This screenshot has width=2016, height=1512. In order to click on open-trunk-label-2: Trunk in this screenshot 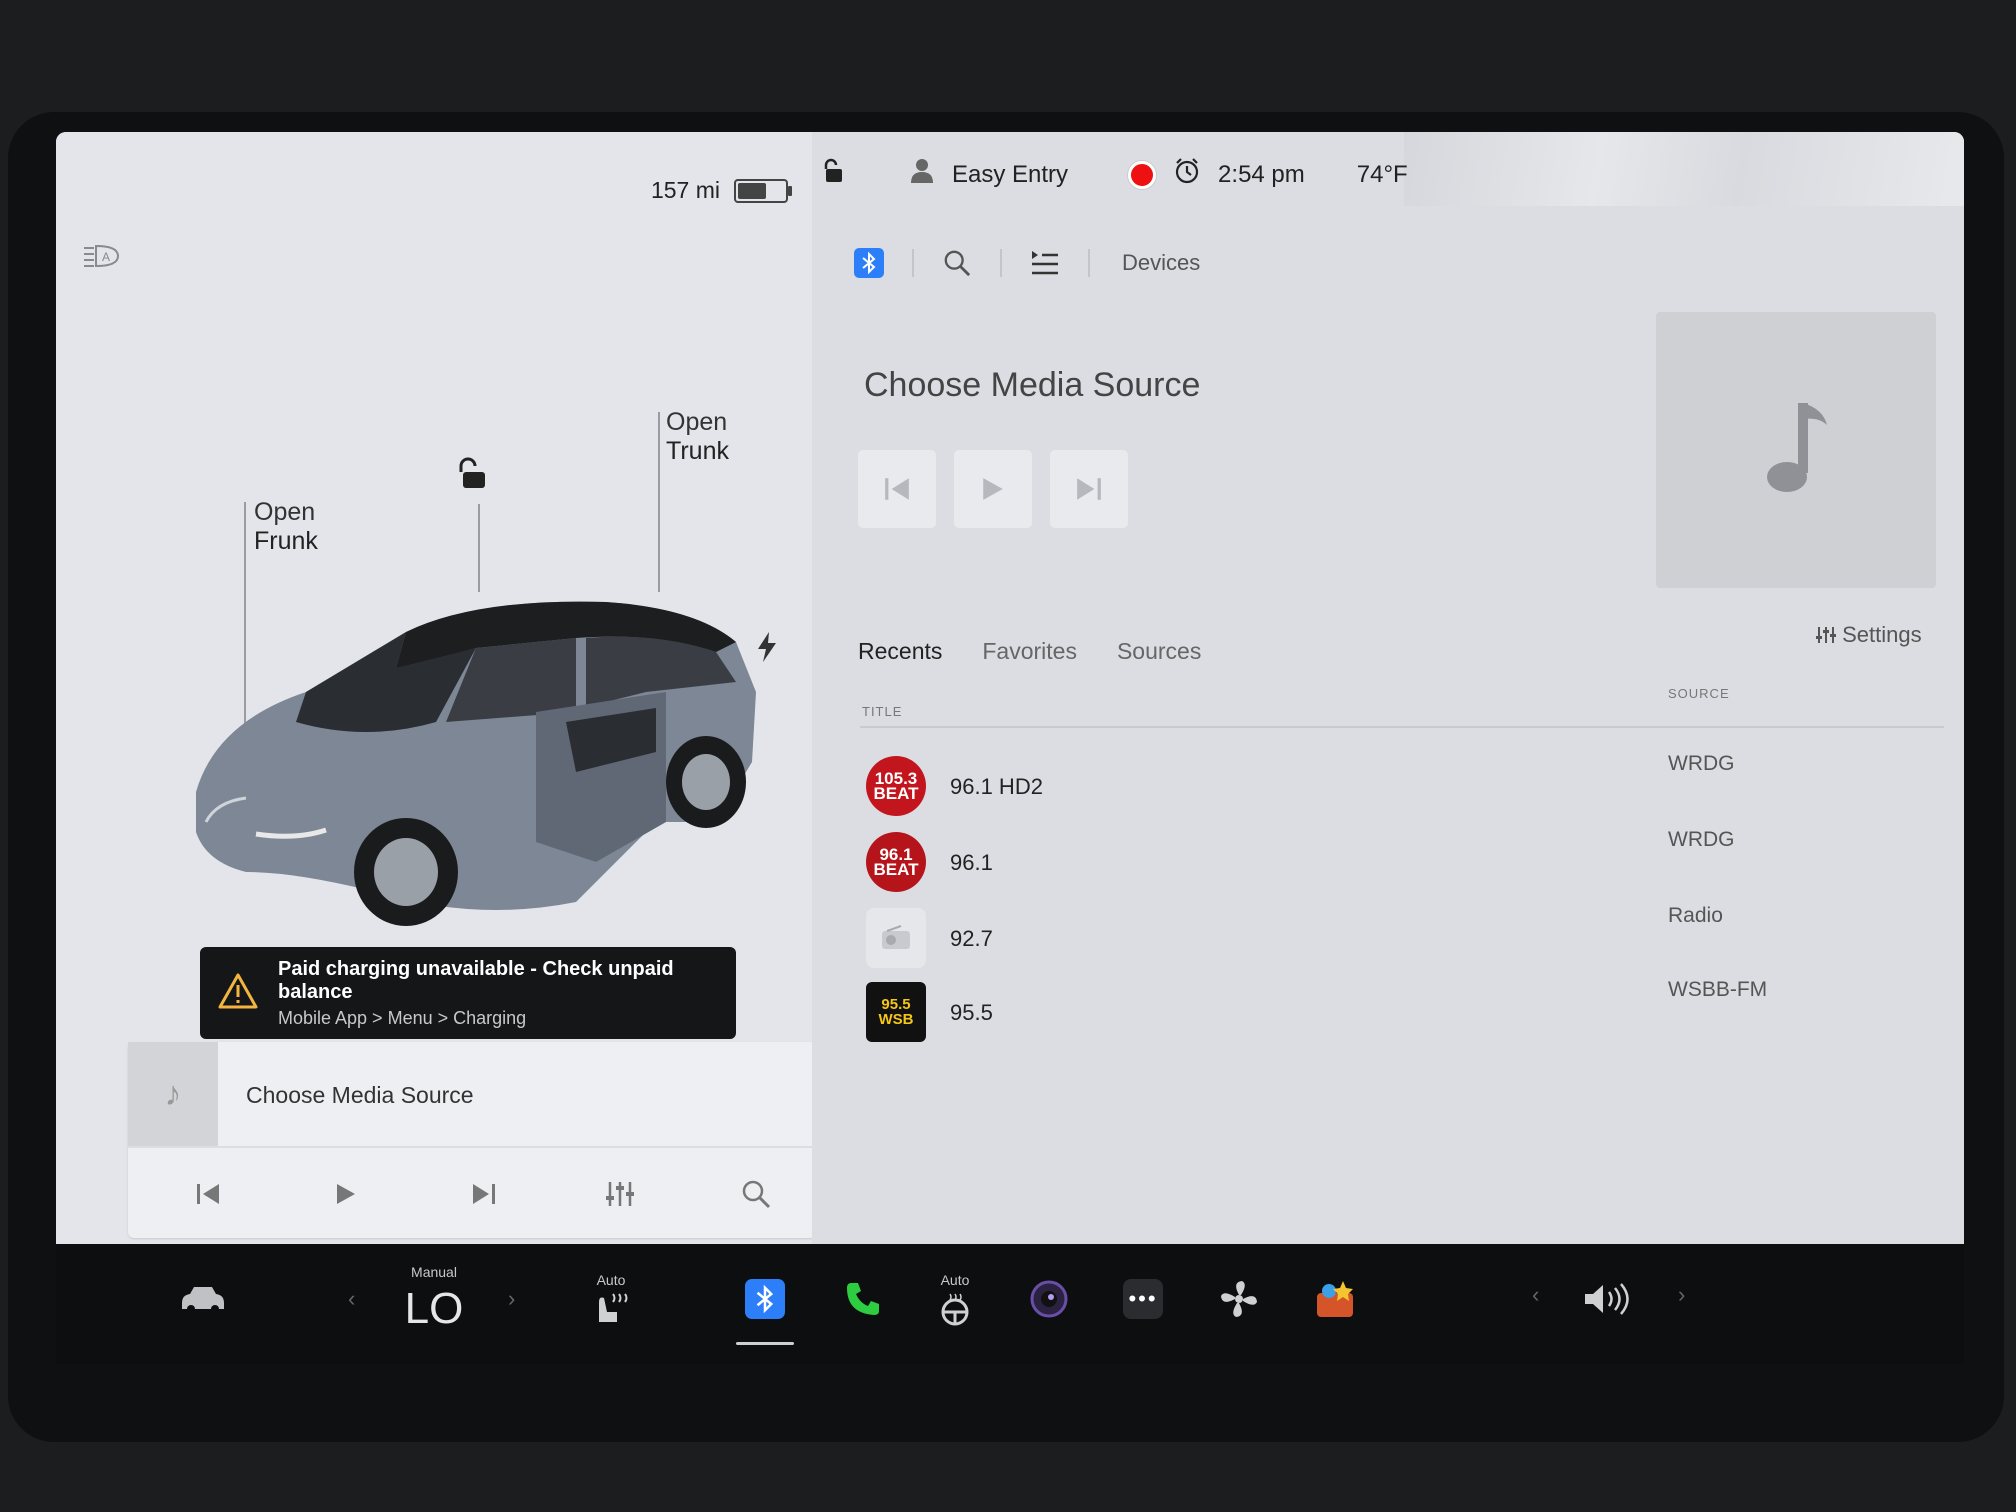, I will do `click(697, 451)`.